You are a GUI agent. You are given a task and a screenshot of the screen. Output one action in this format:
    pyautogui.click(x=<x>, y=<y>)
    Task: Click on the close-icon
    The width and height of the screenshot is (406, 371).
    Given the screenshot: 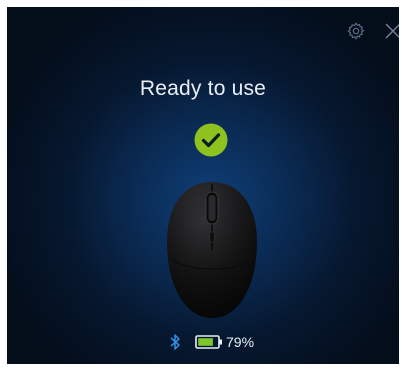 What is the action you would take?
    pyautogui.click(x=391, y=31)
    